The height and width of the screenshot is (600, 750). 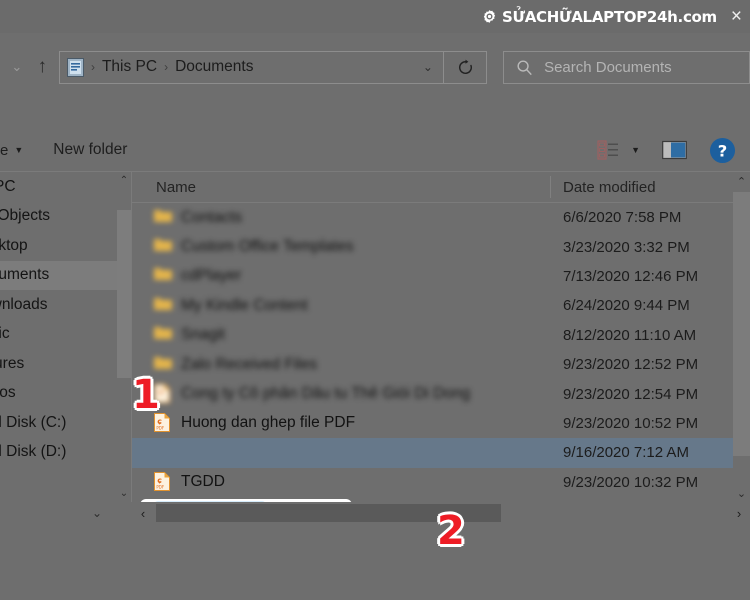 I want to click on hscroll-left-icon: ‹, so click(x=143, y=513).